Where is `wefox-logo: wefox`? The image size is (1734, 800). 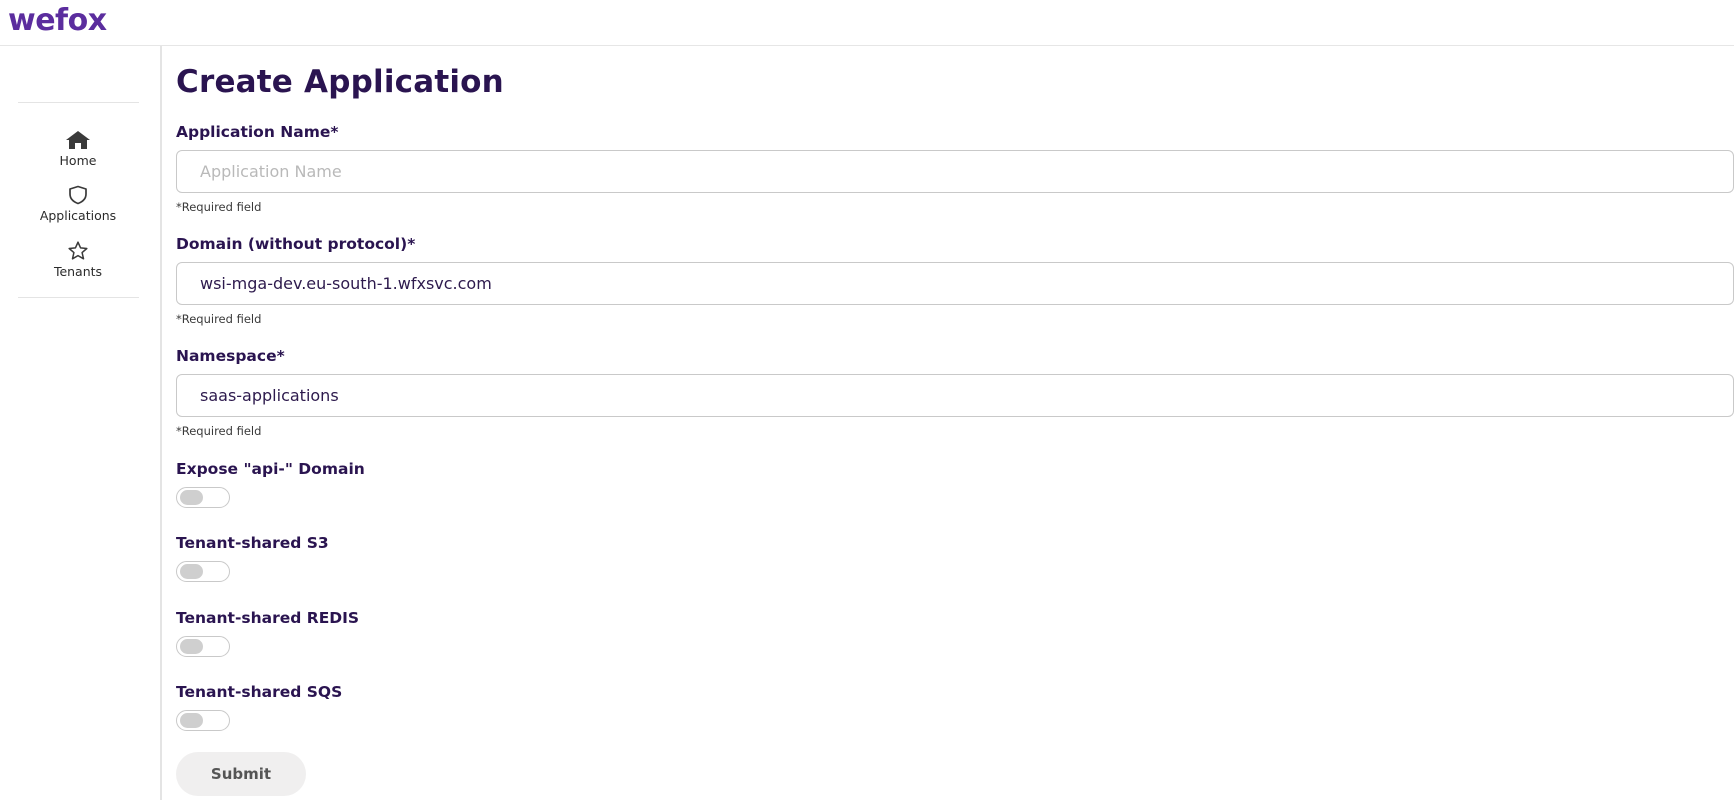
wefox-logo: wefox is located at coordinates (57, 21).